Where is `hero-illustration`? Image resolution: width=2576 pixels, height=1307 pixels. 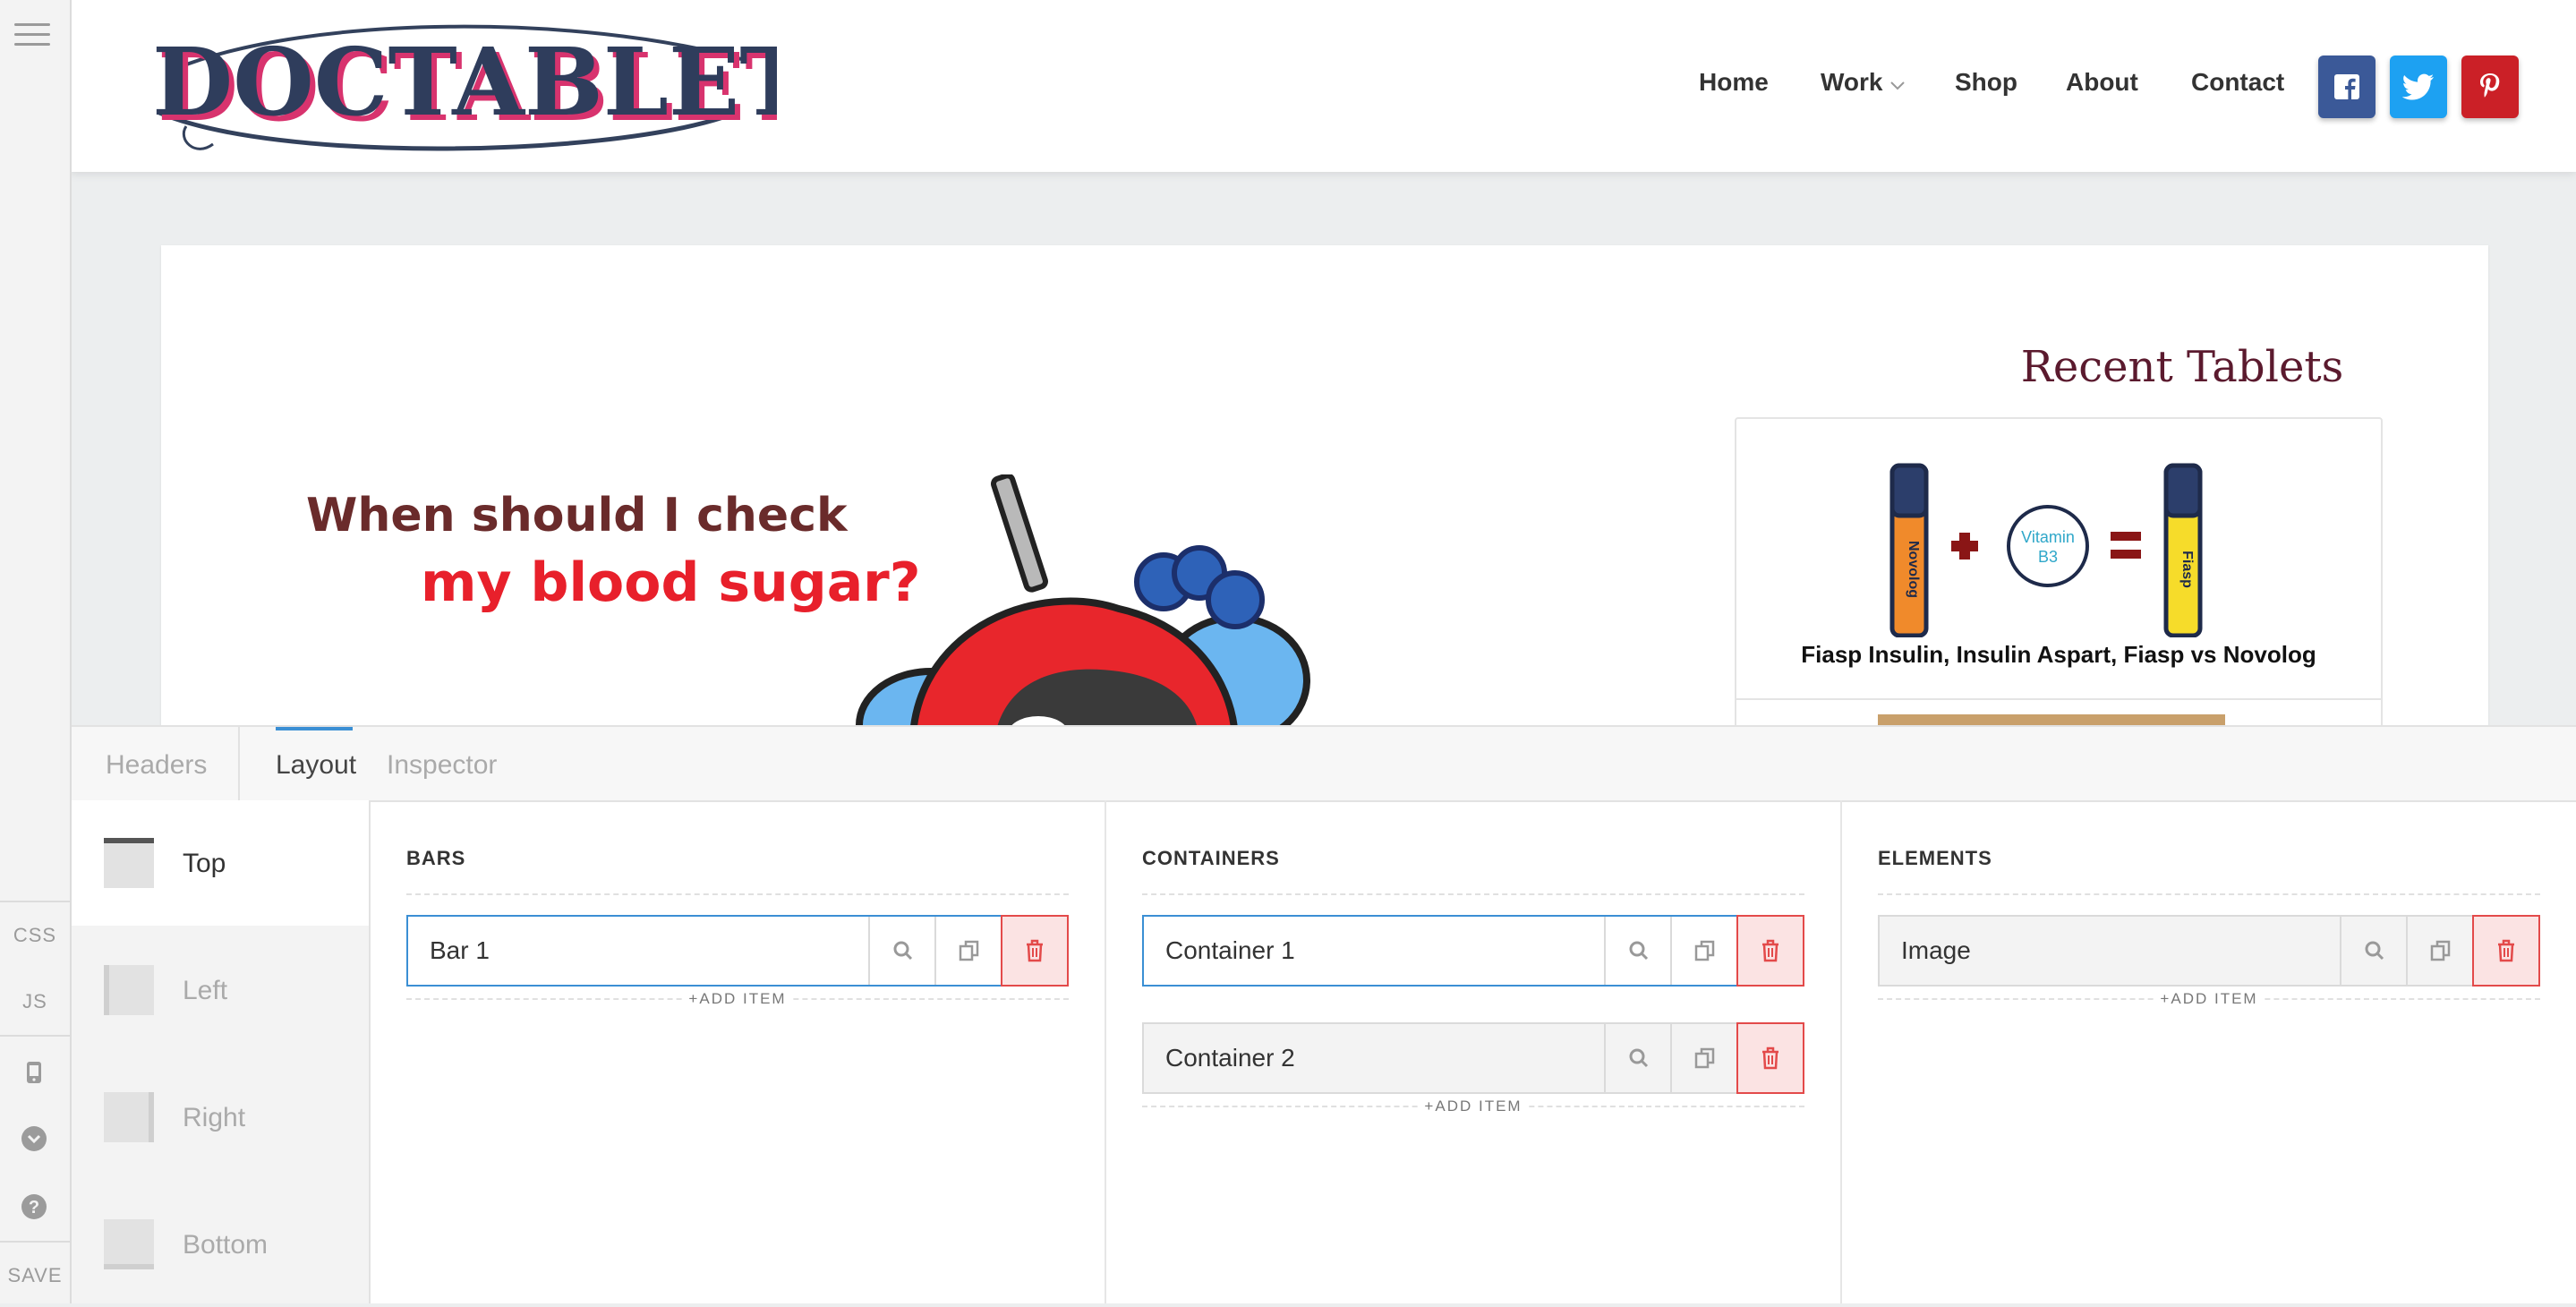
hero-illustration is located at coordinates (1083, 604).